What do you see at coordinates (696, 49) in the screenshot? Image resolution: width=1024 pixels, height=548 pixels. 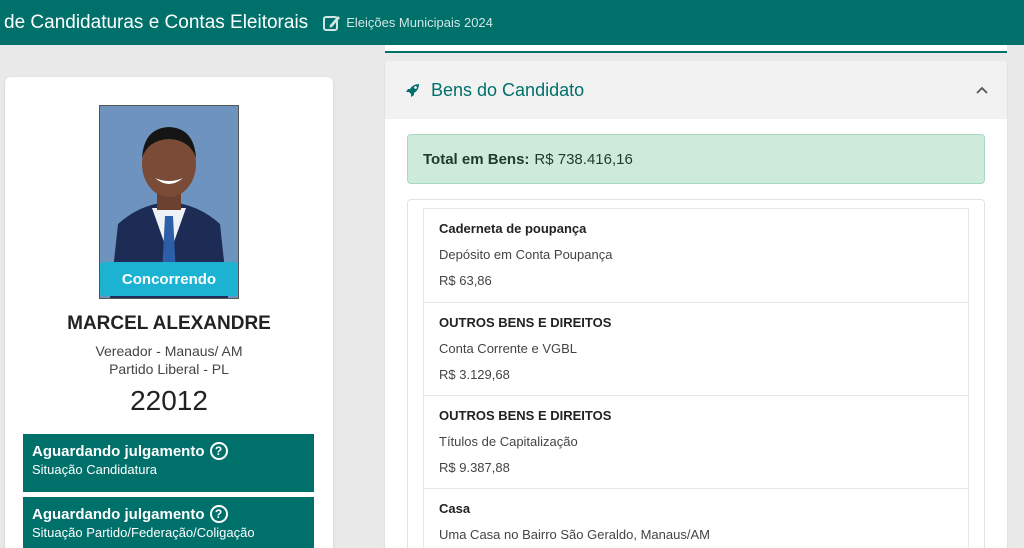 I see `previous-panel-edge` at bounding box center [696, 49].